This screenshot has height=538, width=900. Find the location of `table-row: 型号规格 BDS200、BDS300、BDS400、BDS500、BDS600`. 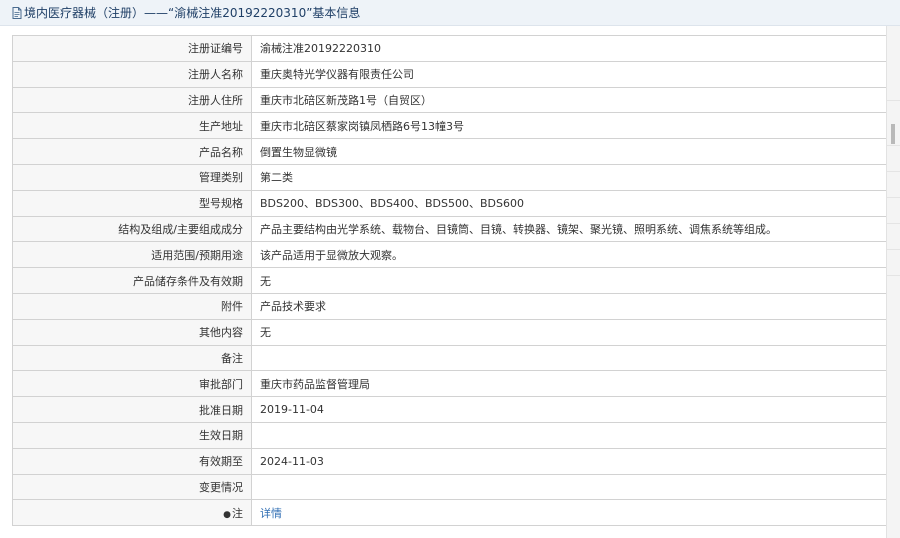

table-row: 型号规格 BDS200、BDS300、BDS400、BDS500、BDS600 is located at coordinates (449, 203).